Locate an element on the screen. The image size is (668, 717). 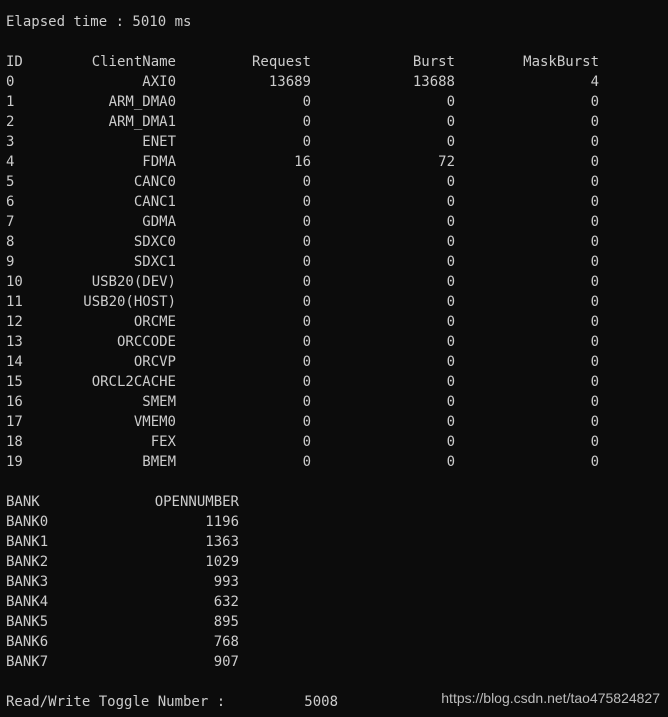
table-row: 4 FDMA 16 72 0 is located at coordinates (334, 162).